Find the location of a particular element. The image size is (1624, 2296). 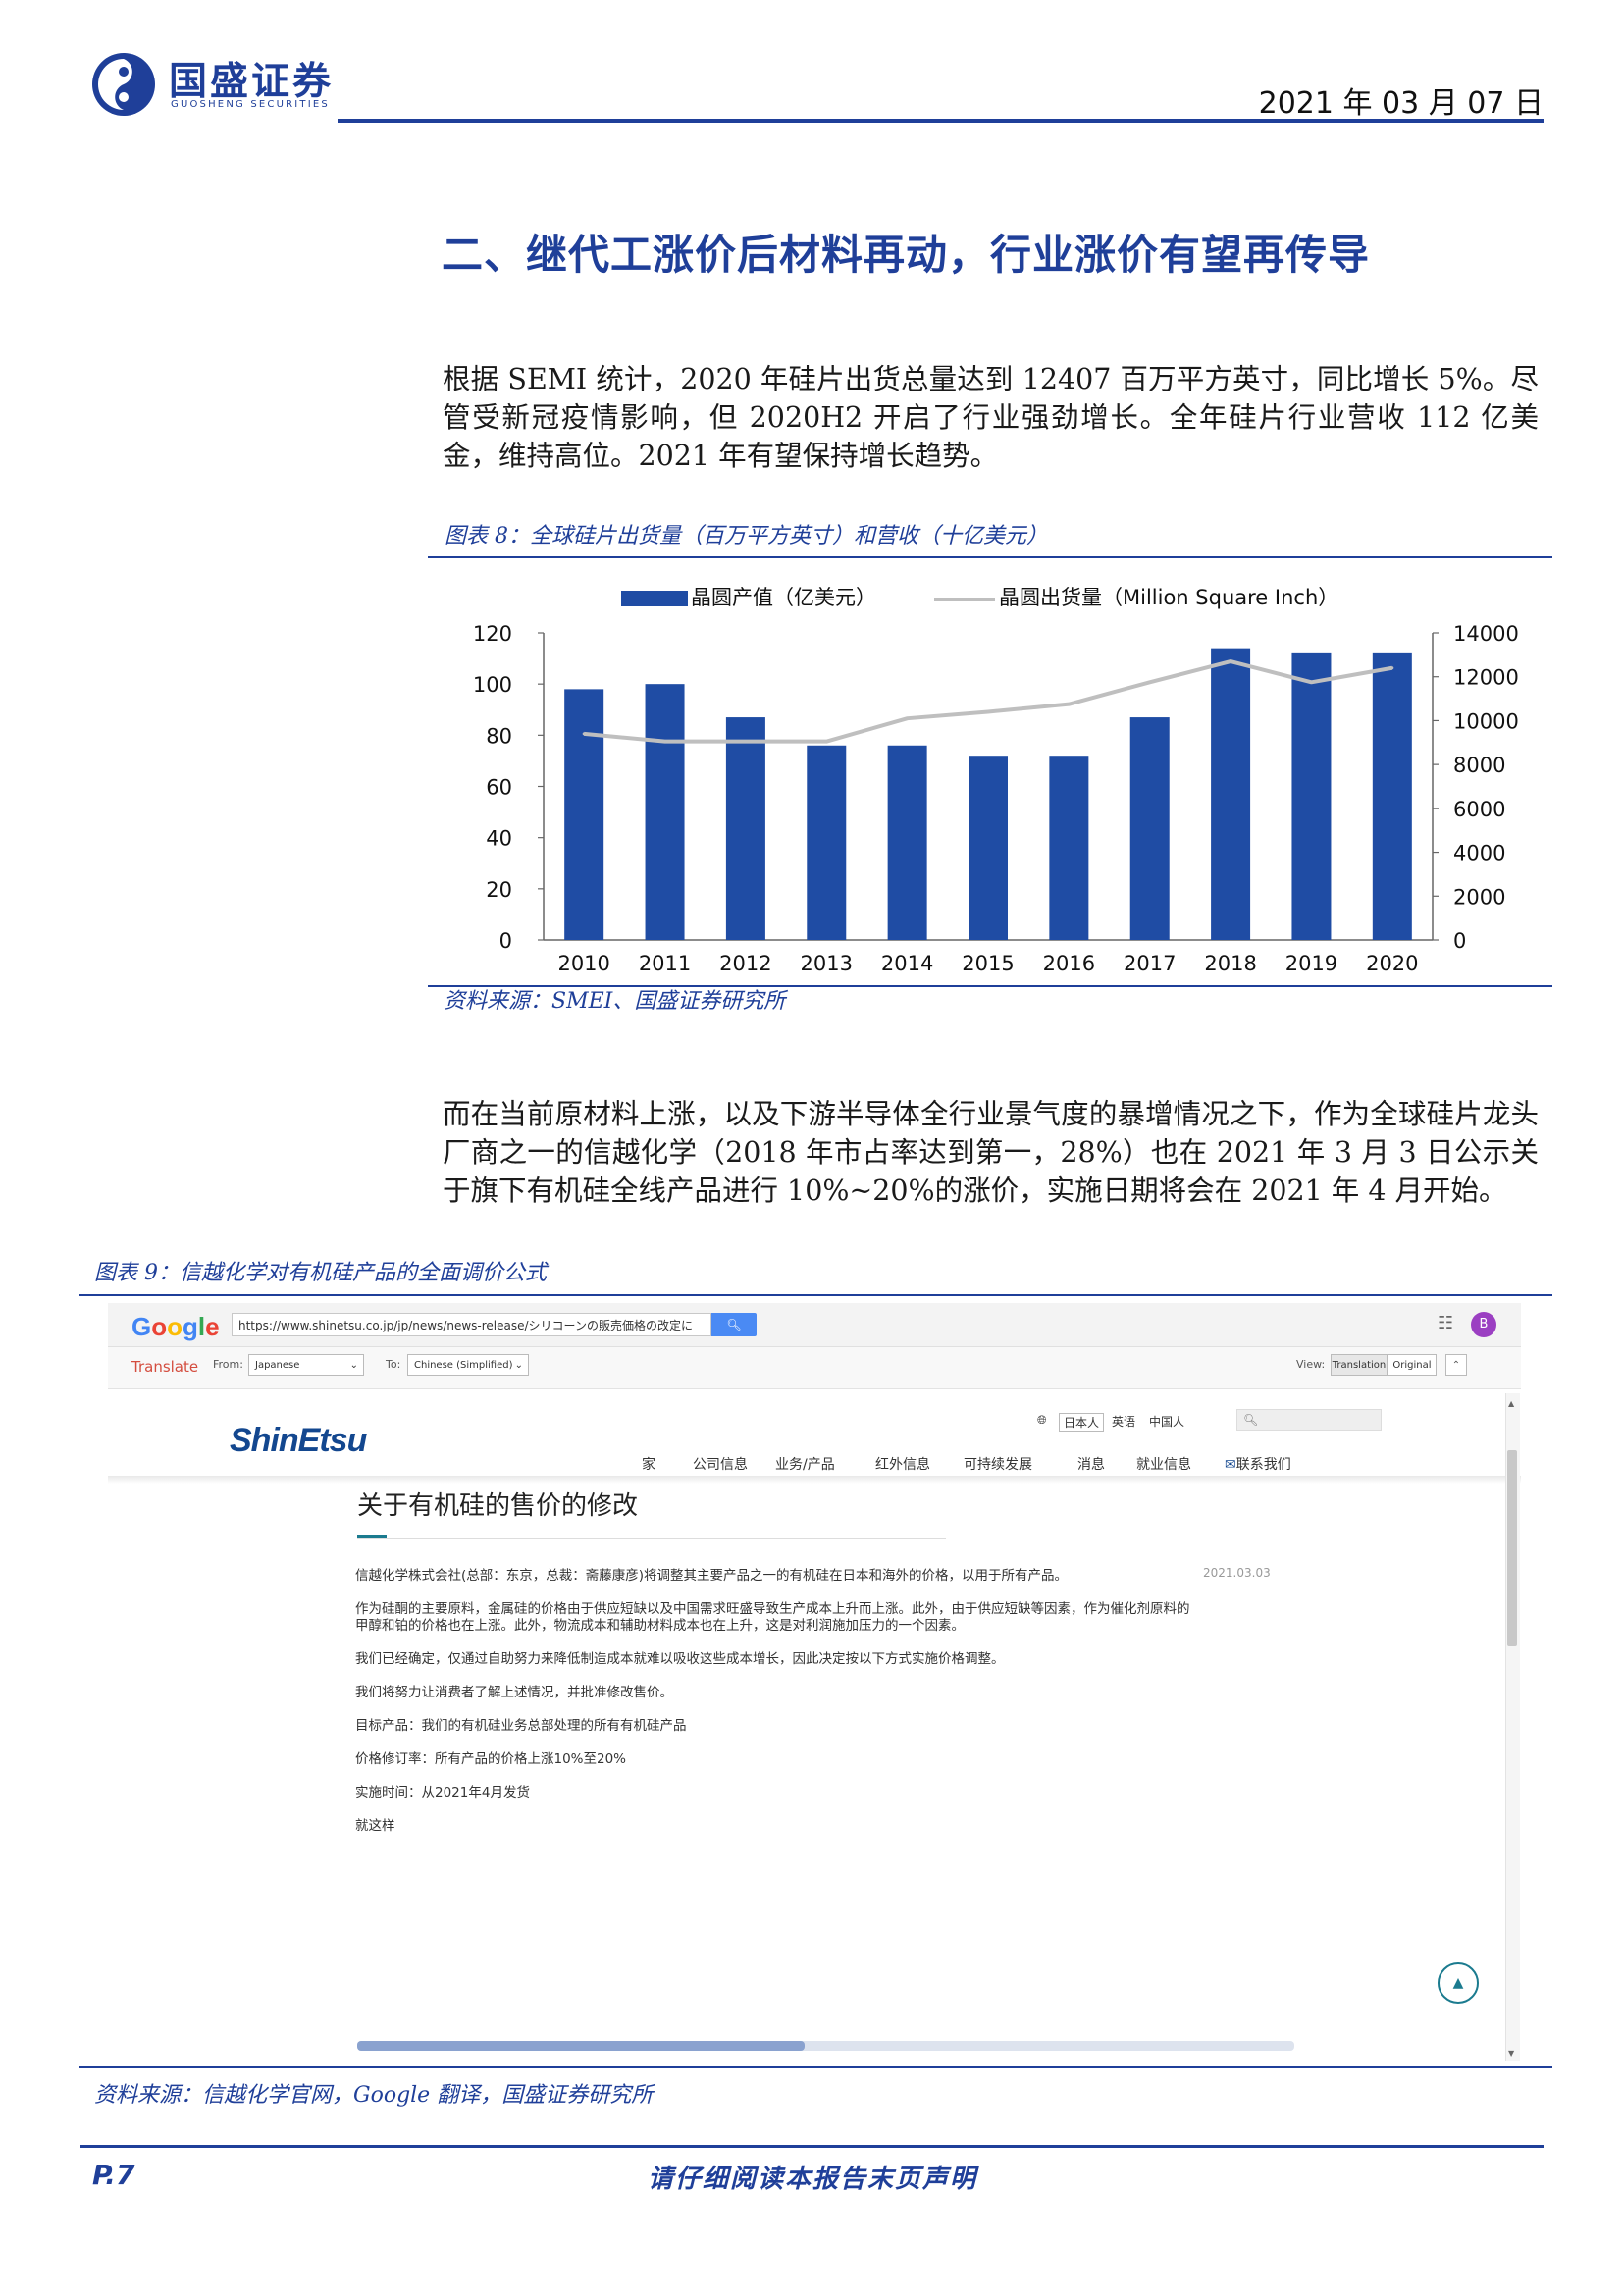

nav-careers: 就业信息 is located at coordinates (1163, 1464).